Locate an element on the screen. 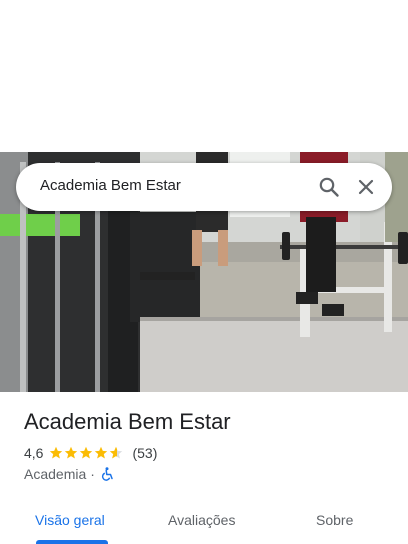 Image resolution: width=408 pixels, height=544 pixels. tab-about: Sobre is located at coordinates (334, 520).